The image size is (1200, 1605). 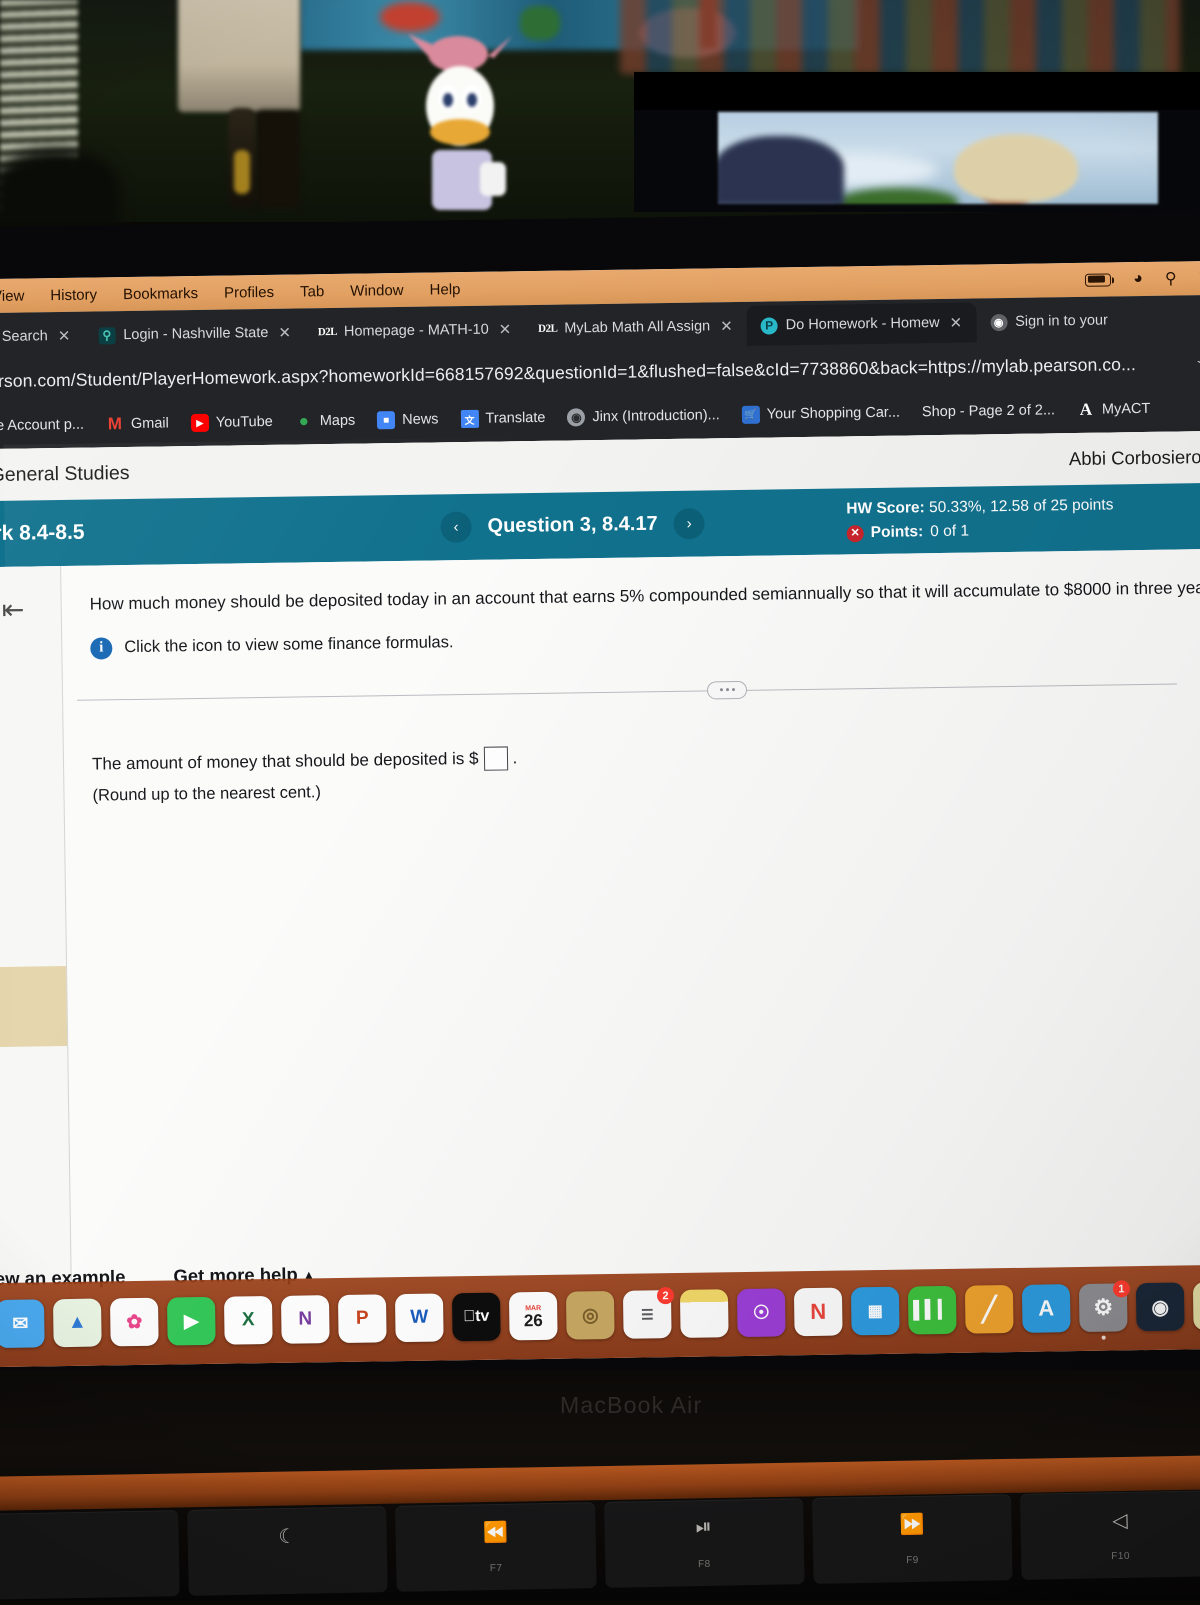 What do you see at coordinates (750, 414) in the screenshot?
I see `cart-icon: 🛒` at bounding box center [750, 414].